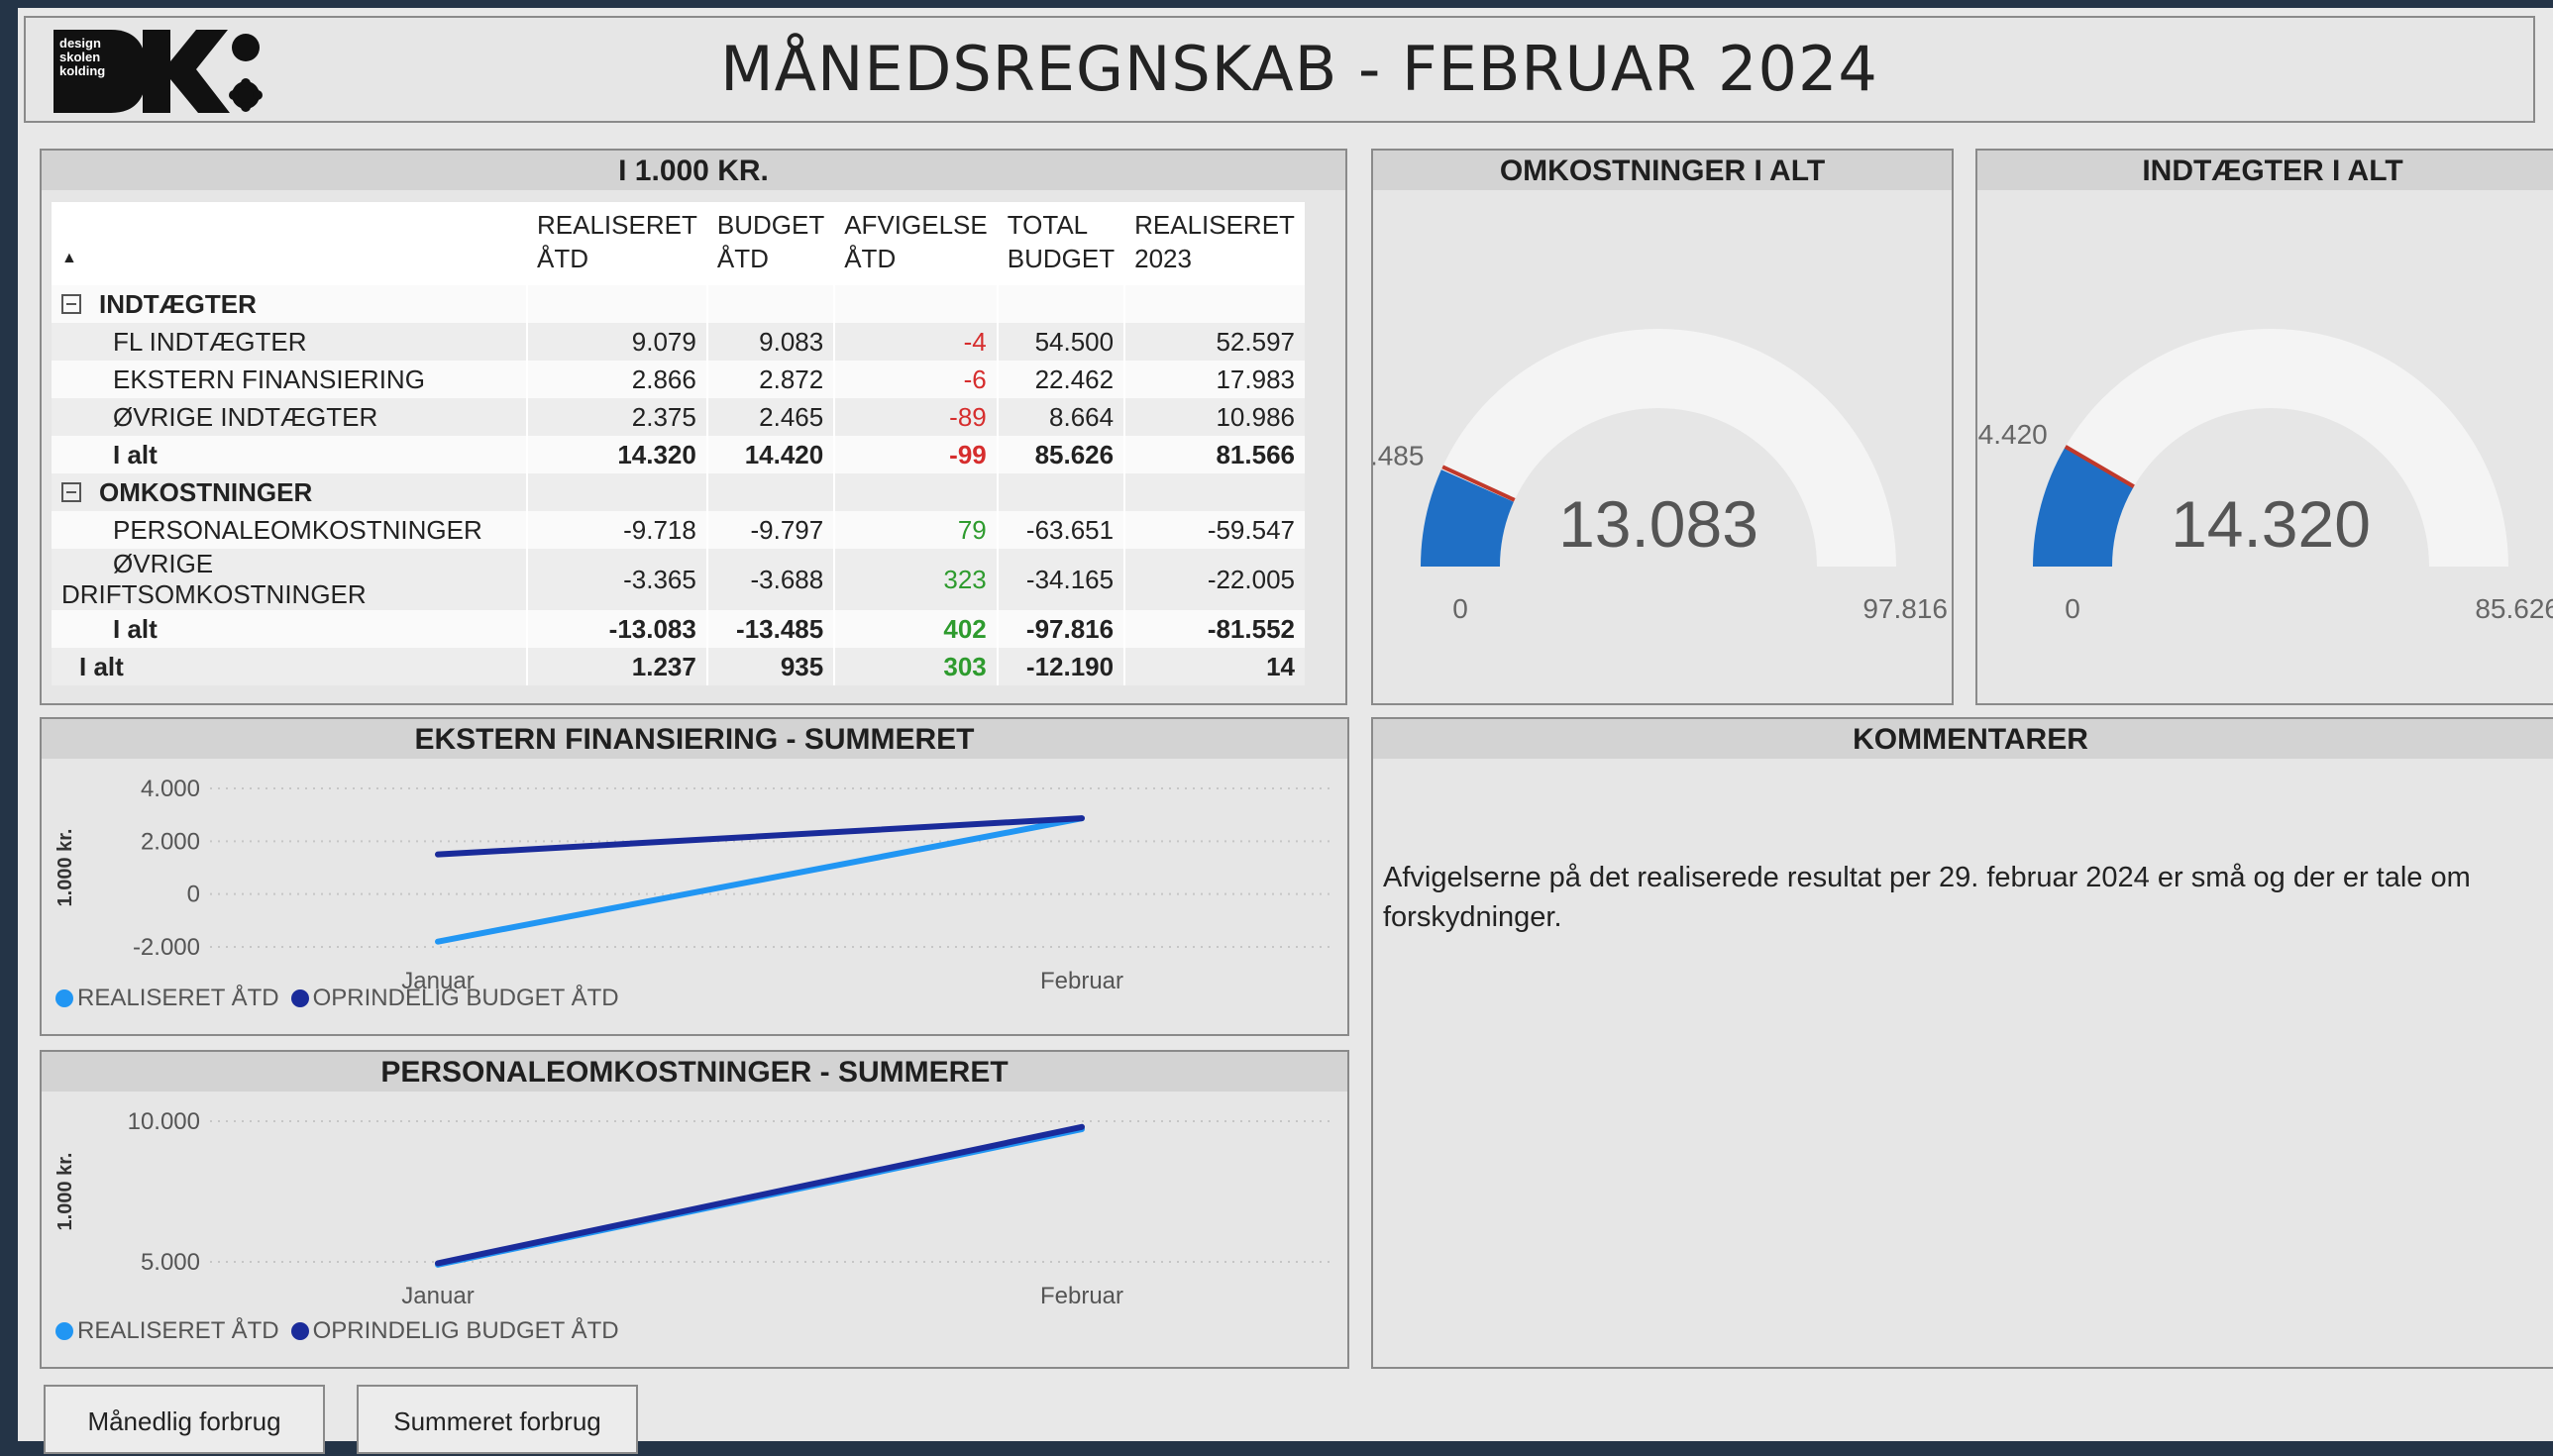 The height and width of the screenshot is (1456, 2553). Describe the element at coordinates (2012, 434) in the screenshot. I see `gauge-target-label: 14.420` at that location.